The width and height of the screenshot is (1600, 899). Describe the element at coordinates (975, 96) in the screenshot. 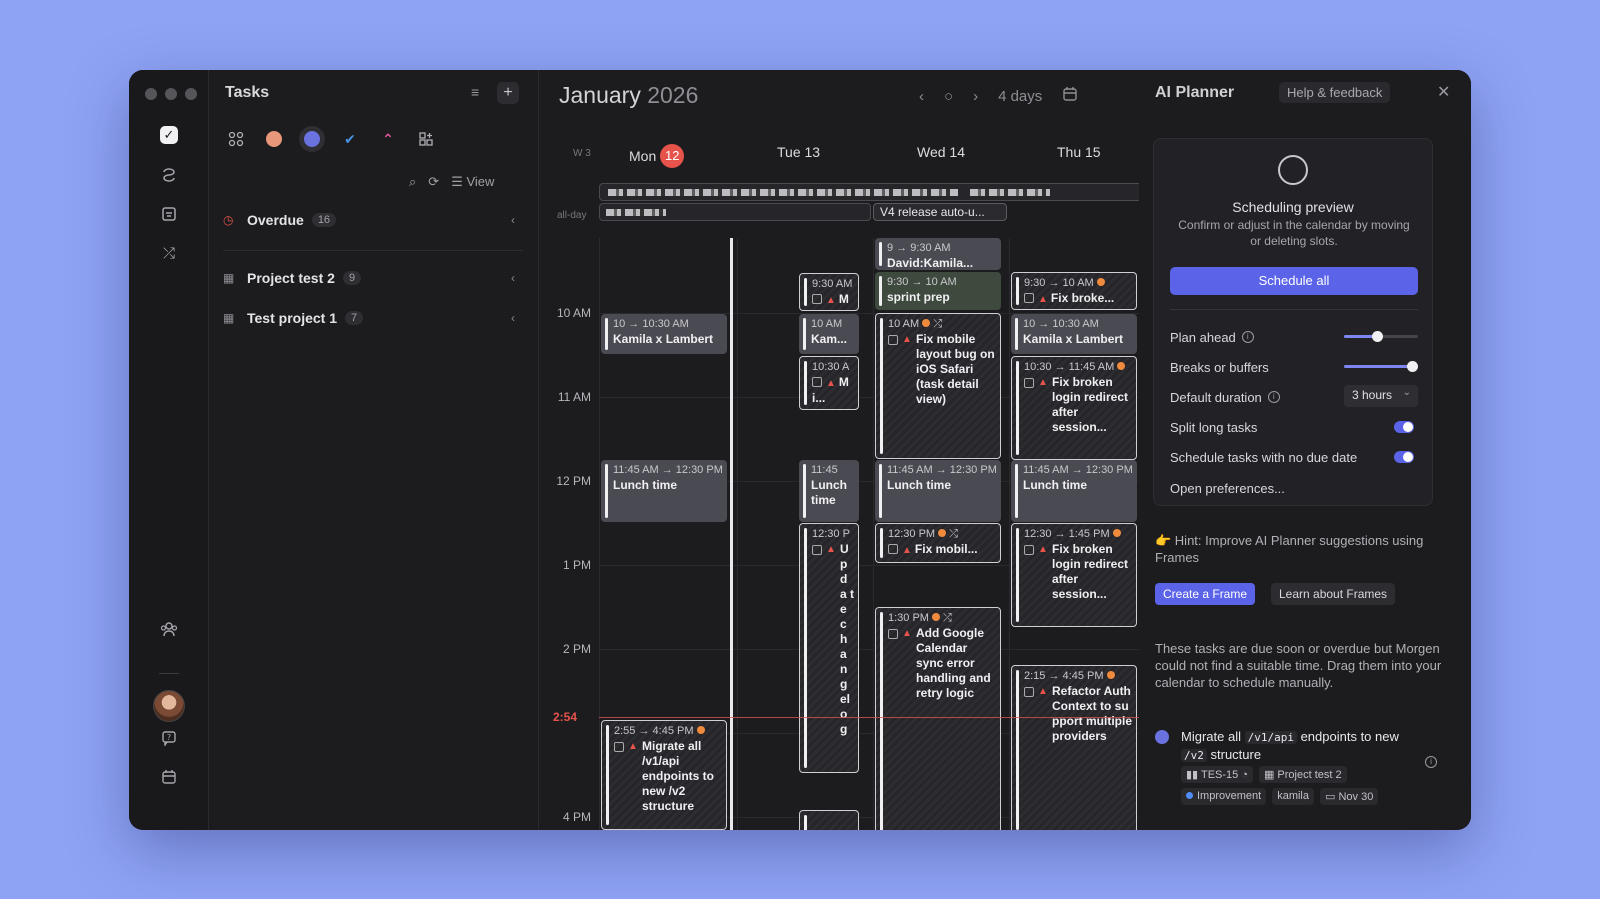

I see `chevron-right-icon: ›` at that location.